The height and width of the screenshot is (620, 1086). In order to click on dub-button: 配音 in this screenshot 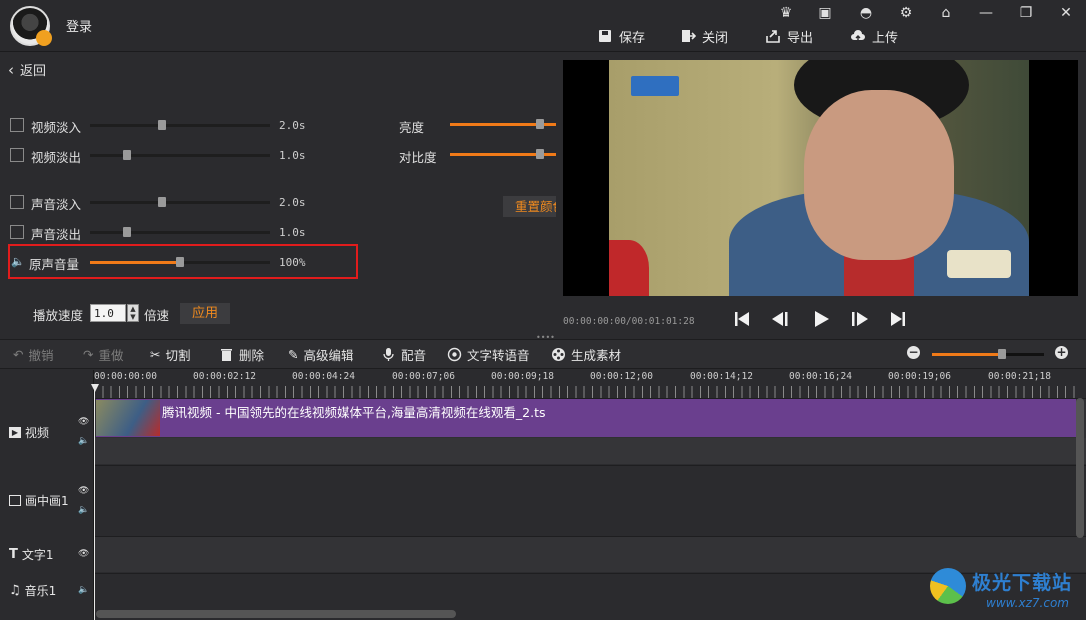, I will do `click(403, 354)`.